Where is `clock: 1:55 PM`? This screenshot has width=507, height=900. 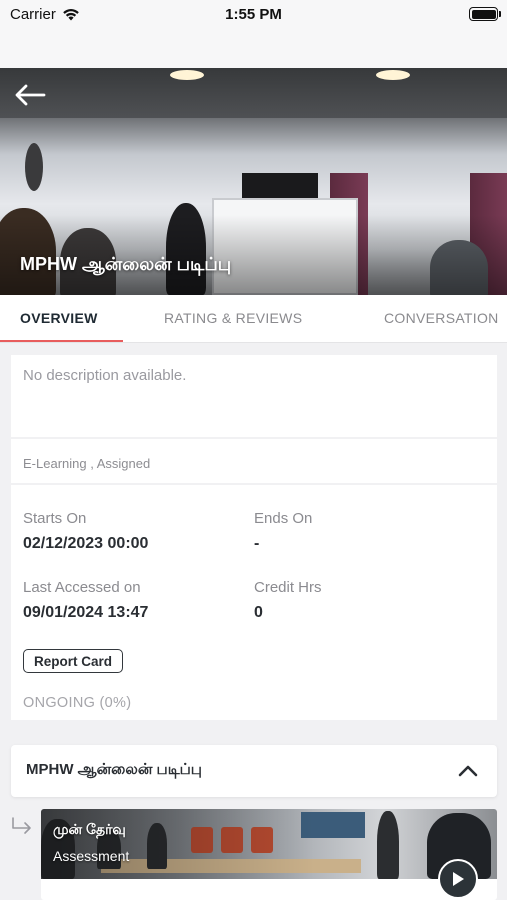
clock: 1:55 PM is located at coordinates (253, 14).